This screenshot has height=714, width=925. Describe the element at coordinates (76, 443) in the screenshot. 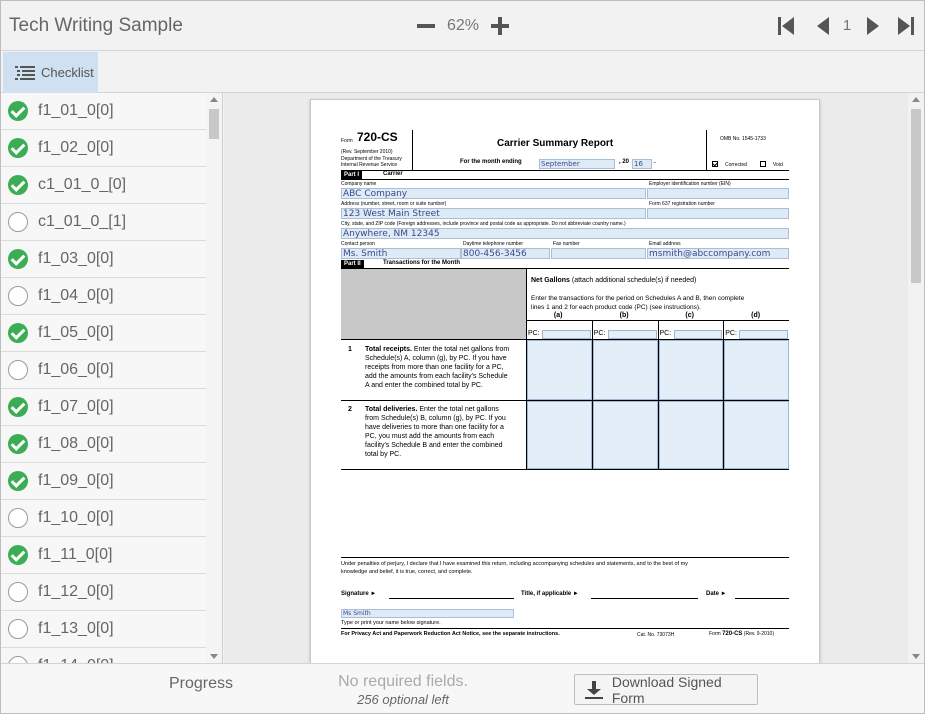

I see `checklist-item-label: f1_08_0[0]` at that location.